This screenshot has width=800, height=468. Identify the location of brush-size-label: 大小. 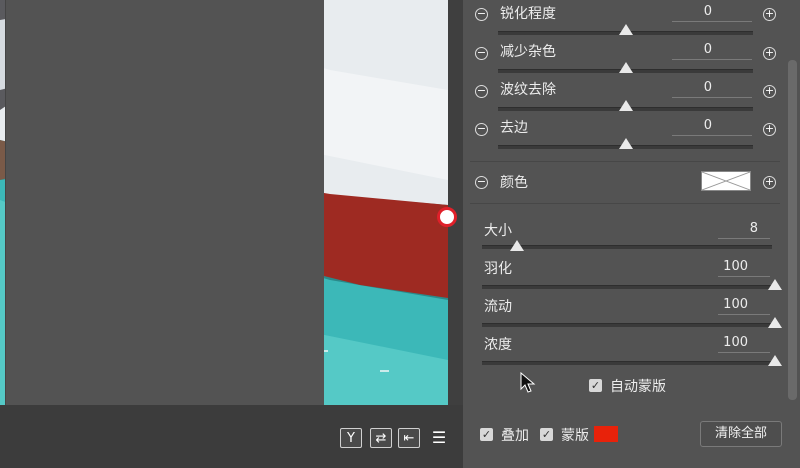
(498, 231).